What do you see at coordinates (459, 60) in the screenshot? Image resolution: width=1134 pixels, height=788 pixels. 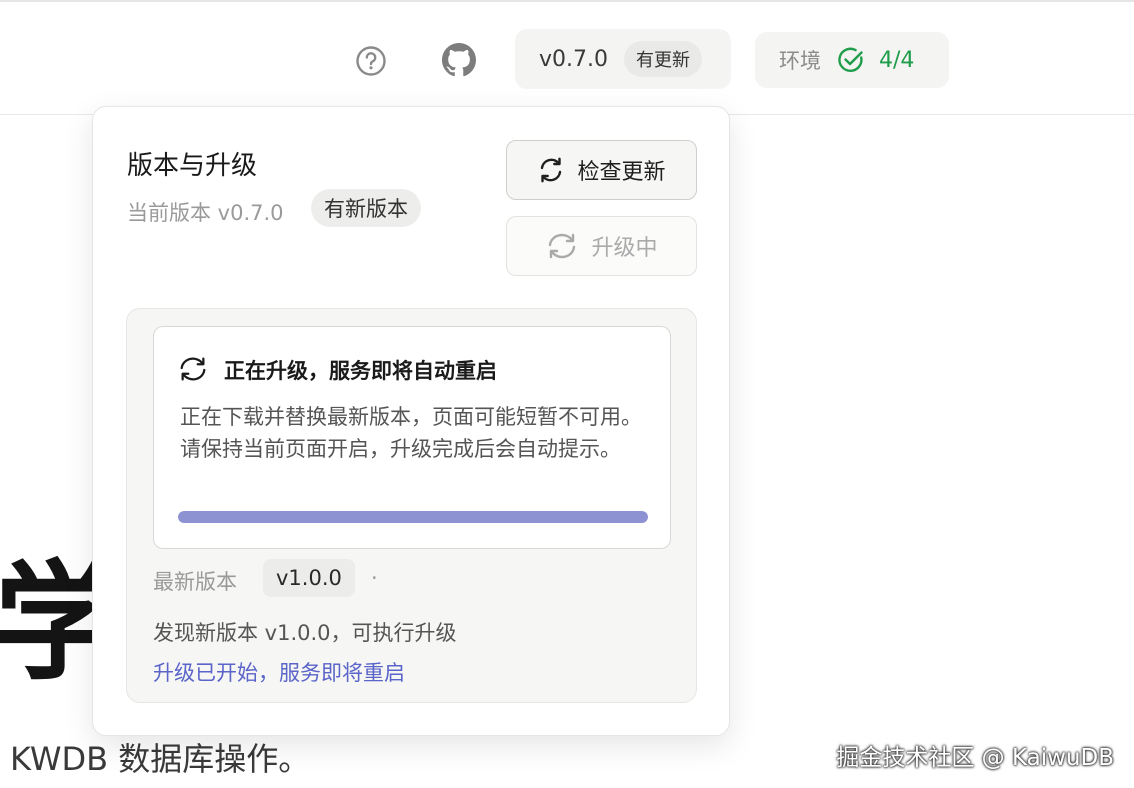 I see `github-icon` at bounding box center [459, 60].